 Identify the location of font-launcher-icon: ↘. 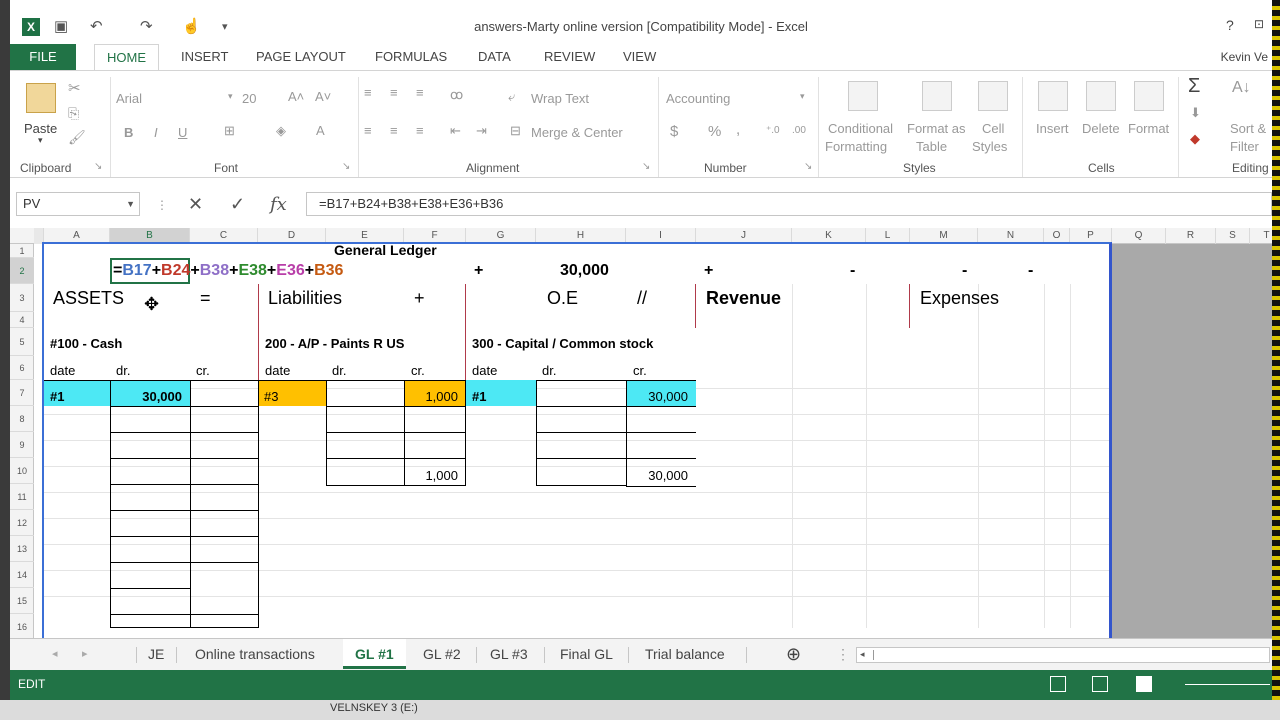
(346, 166).